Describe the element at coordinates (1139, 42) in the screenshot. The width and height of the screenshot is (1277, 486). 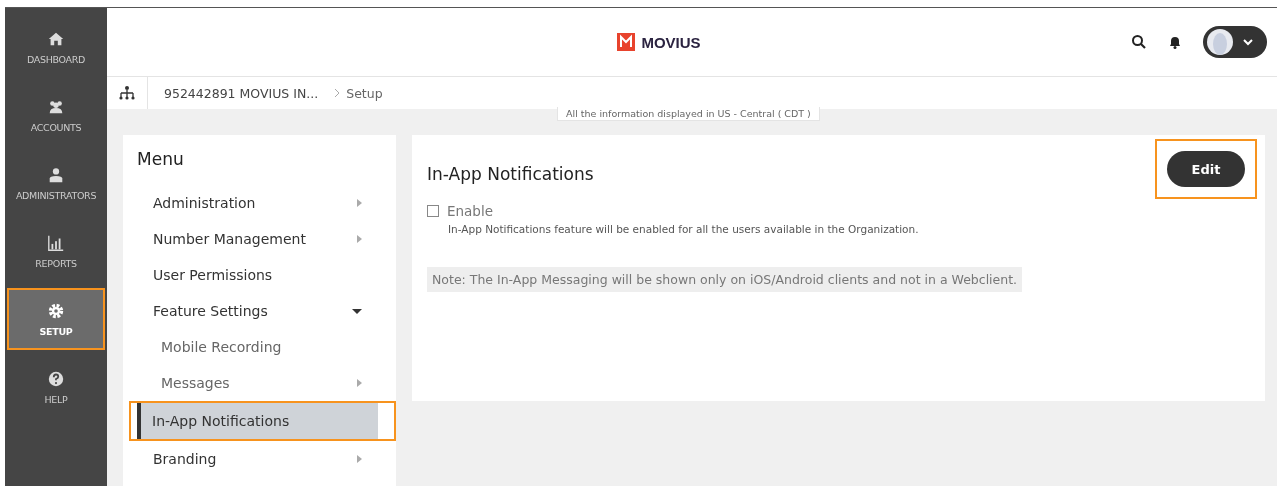
I see `search-icon` at that location.